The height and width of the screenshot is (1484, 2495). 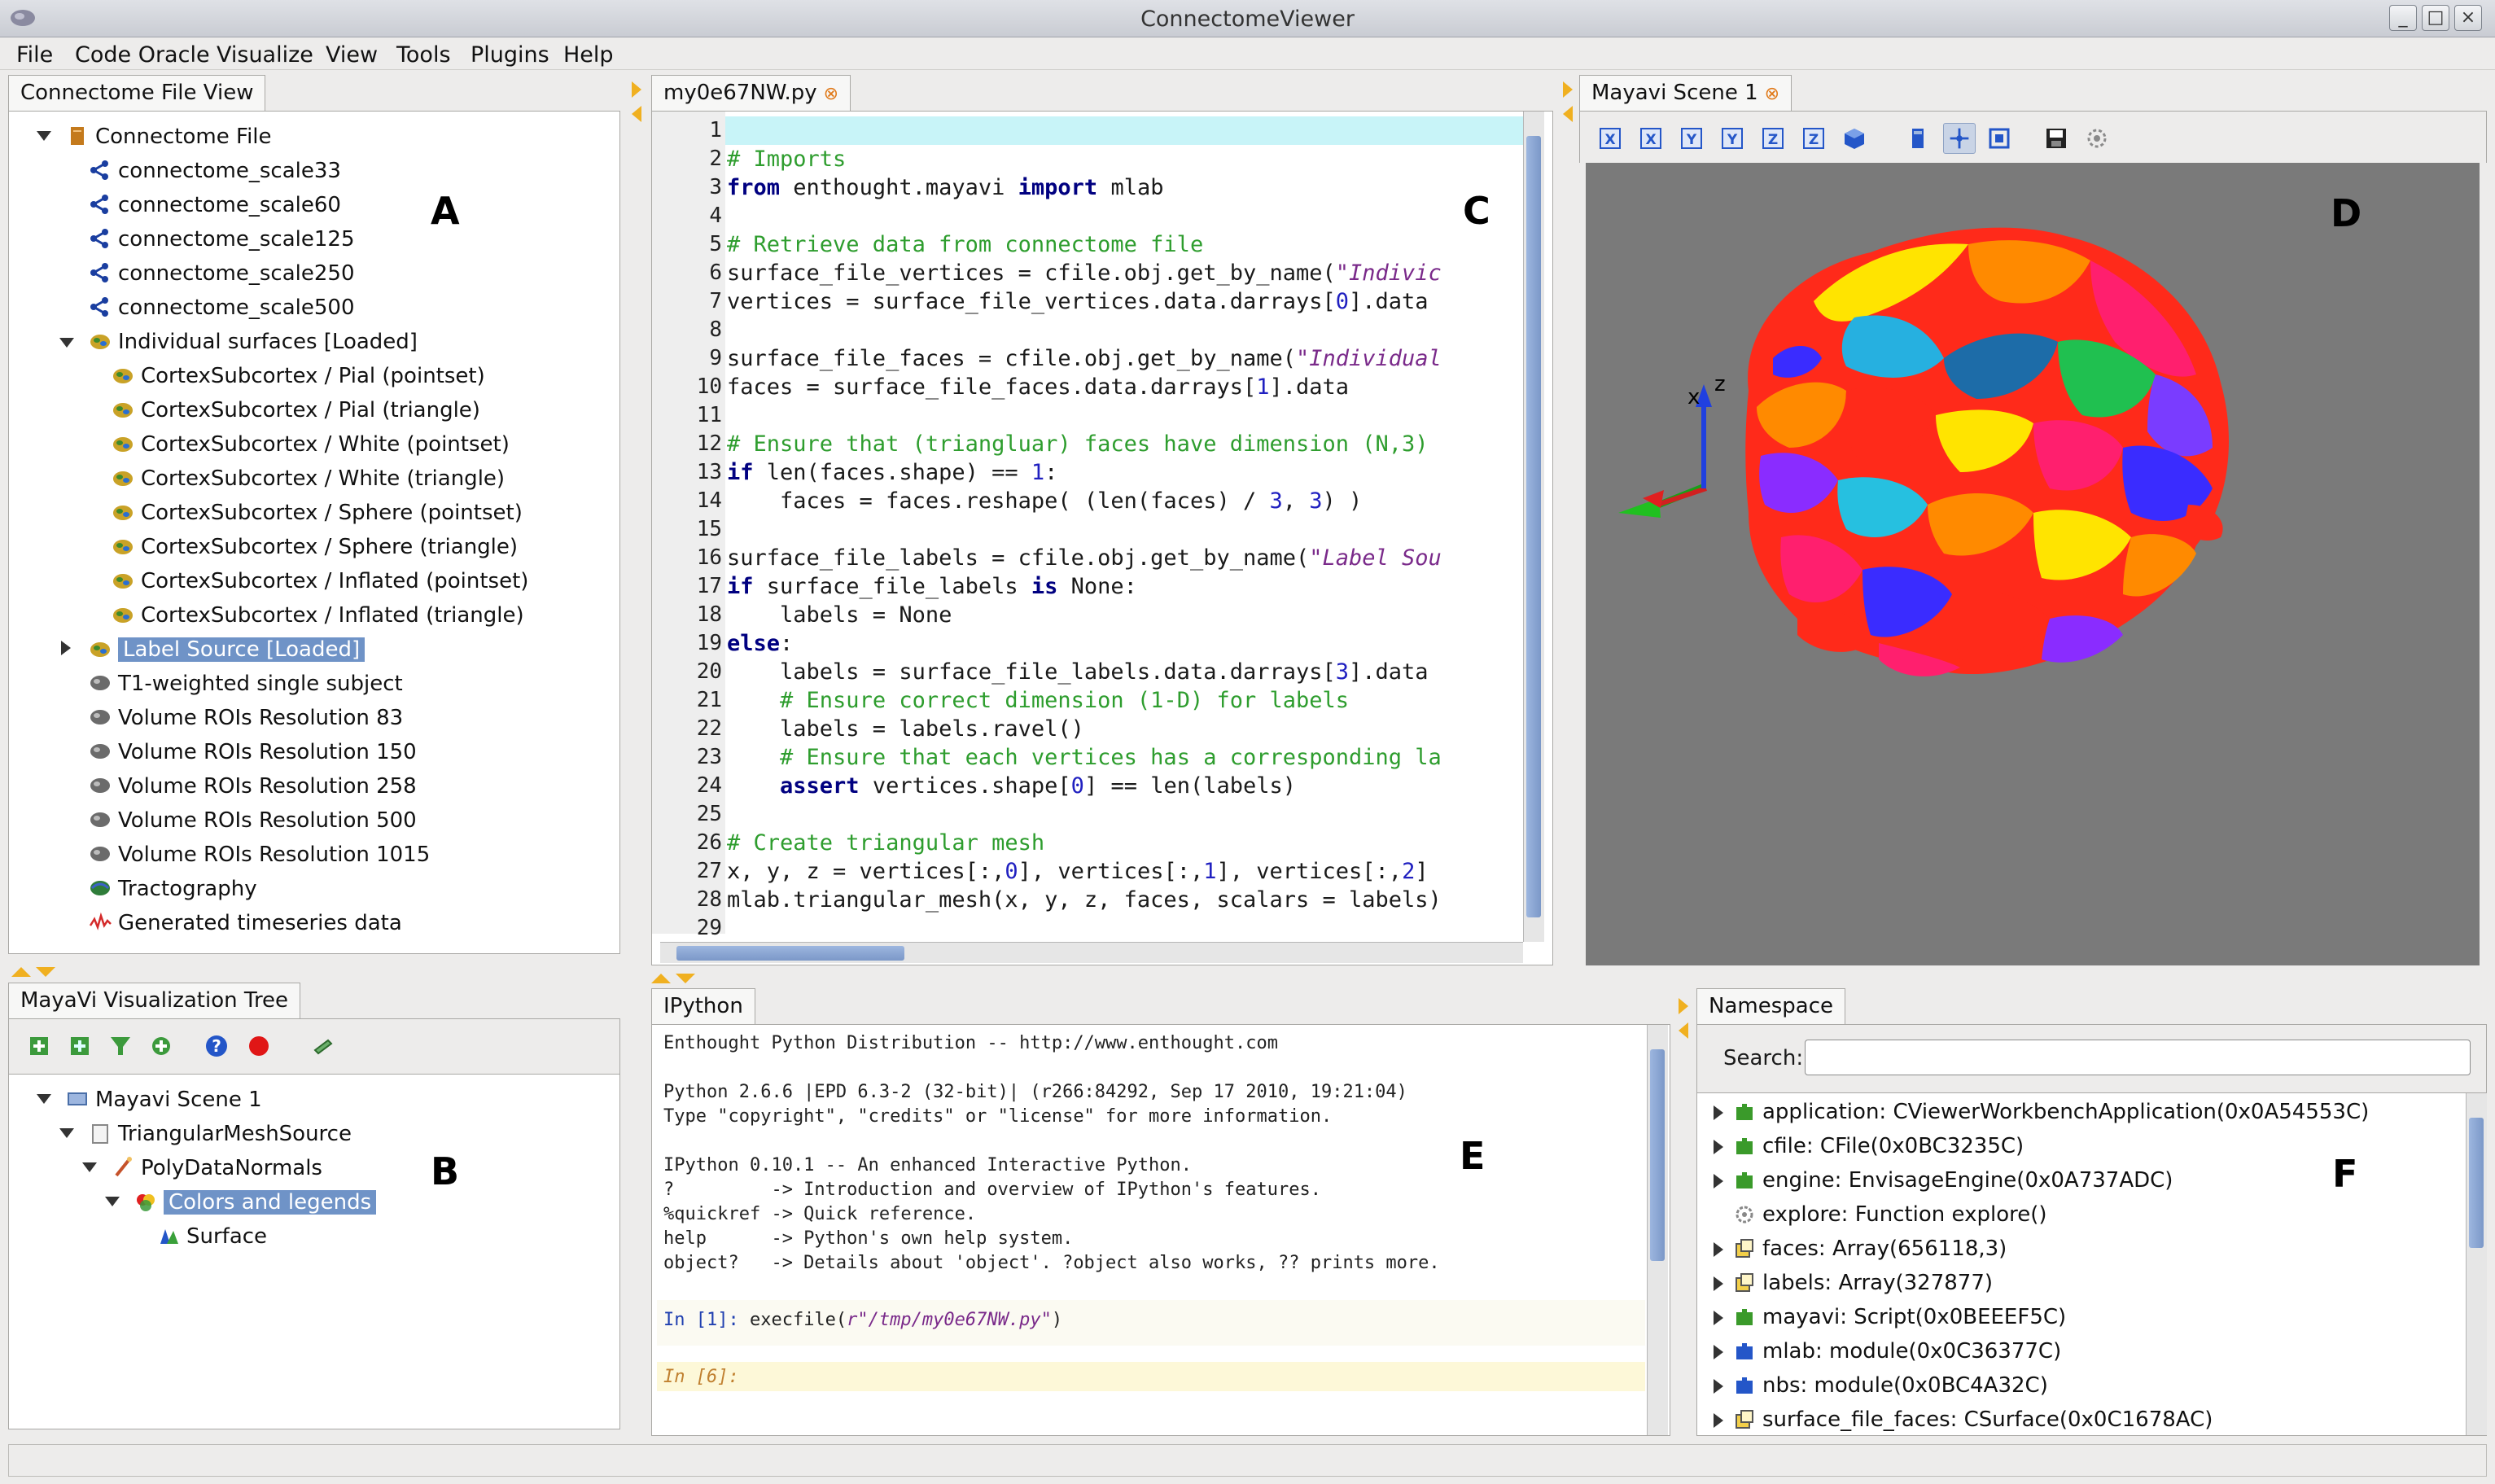 I want to click on view-plus-x-icon: X, so click(x=1651, y=139).